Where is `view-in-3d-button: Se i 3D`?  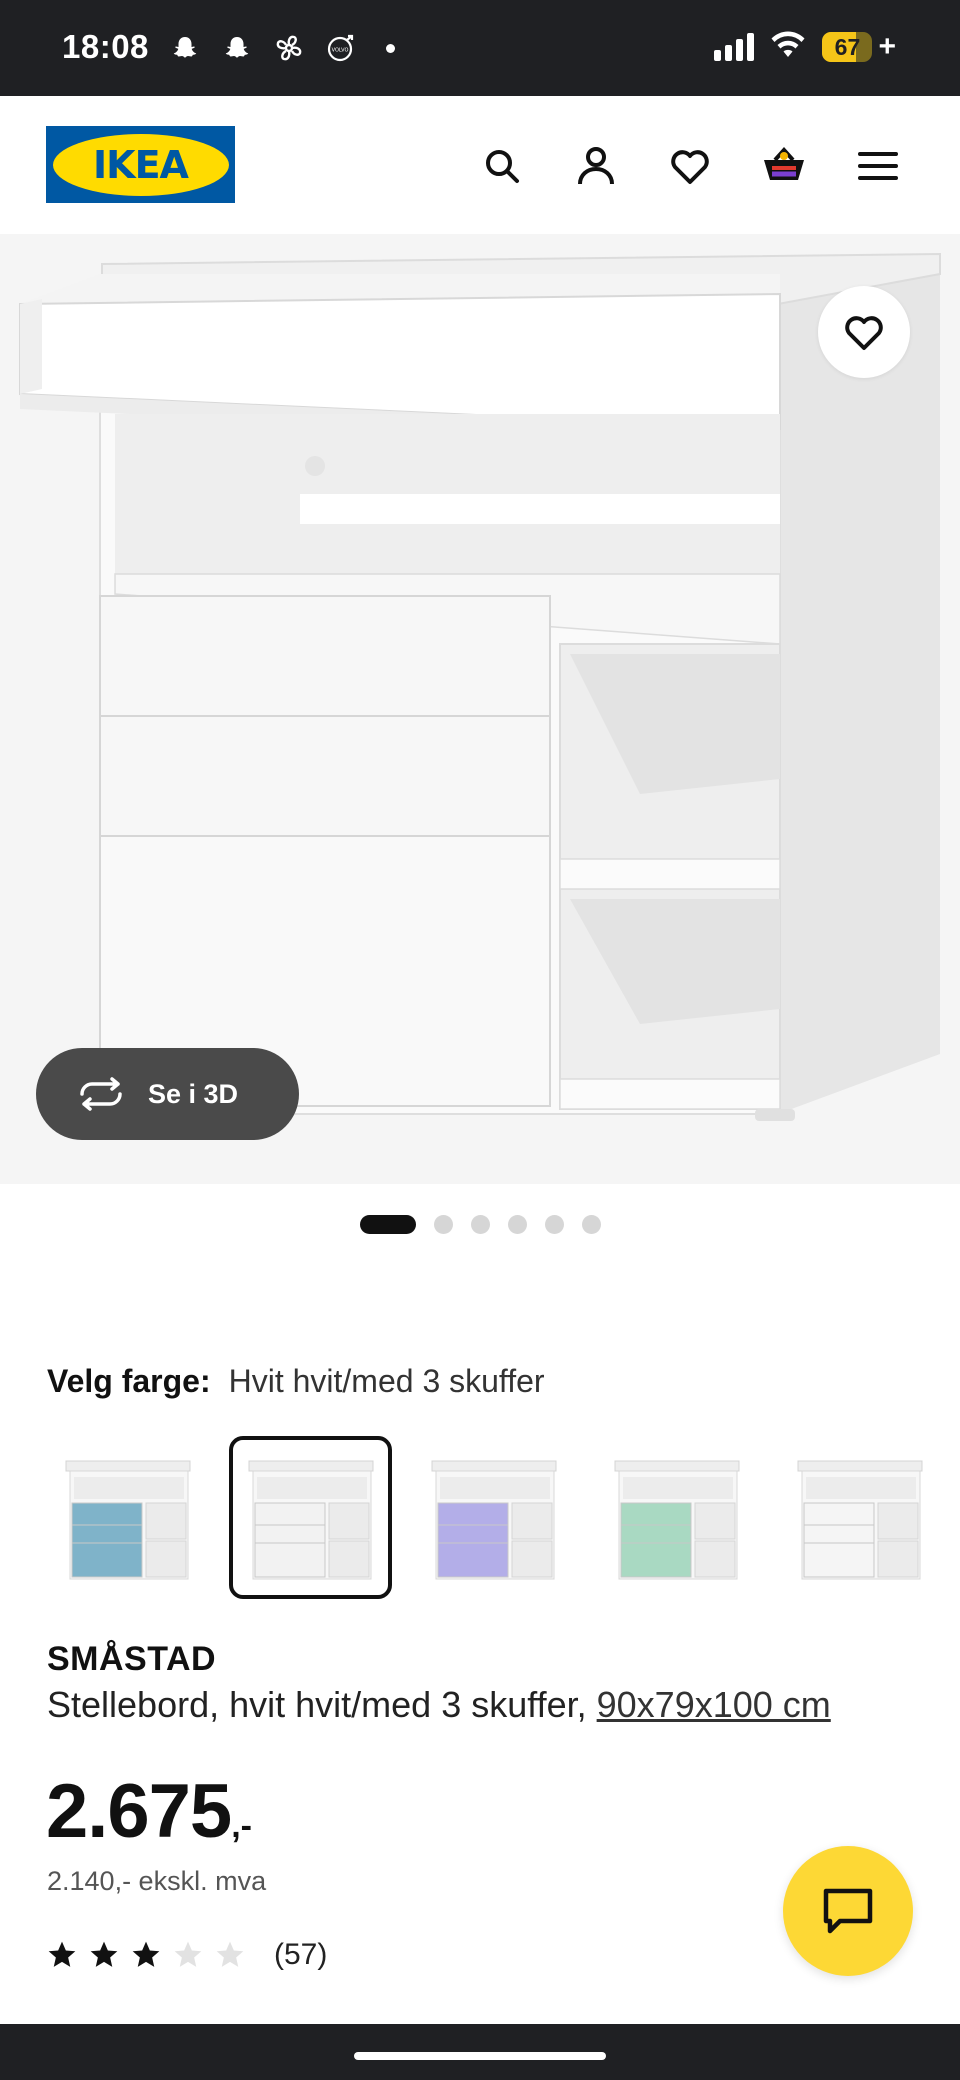 view-in-3d-button: Se i 3D is located at coordinates (167, 1094).